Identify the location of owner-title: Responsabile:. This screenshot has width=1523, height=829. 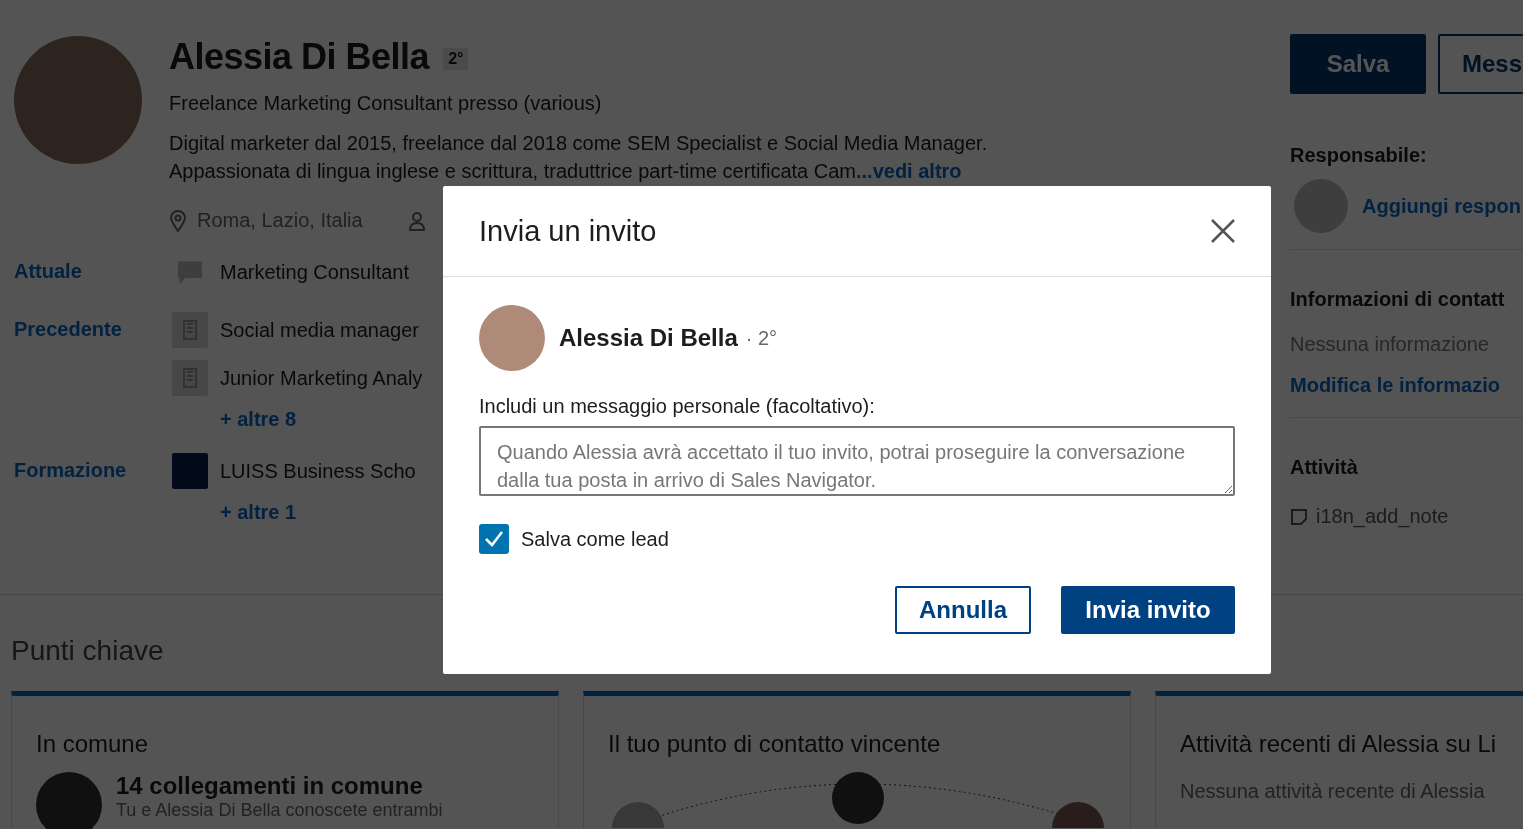
(1359, 155).